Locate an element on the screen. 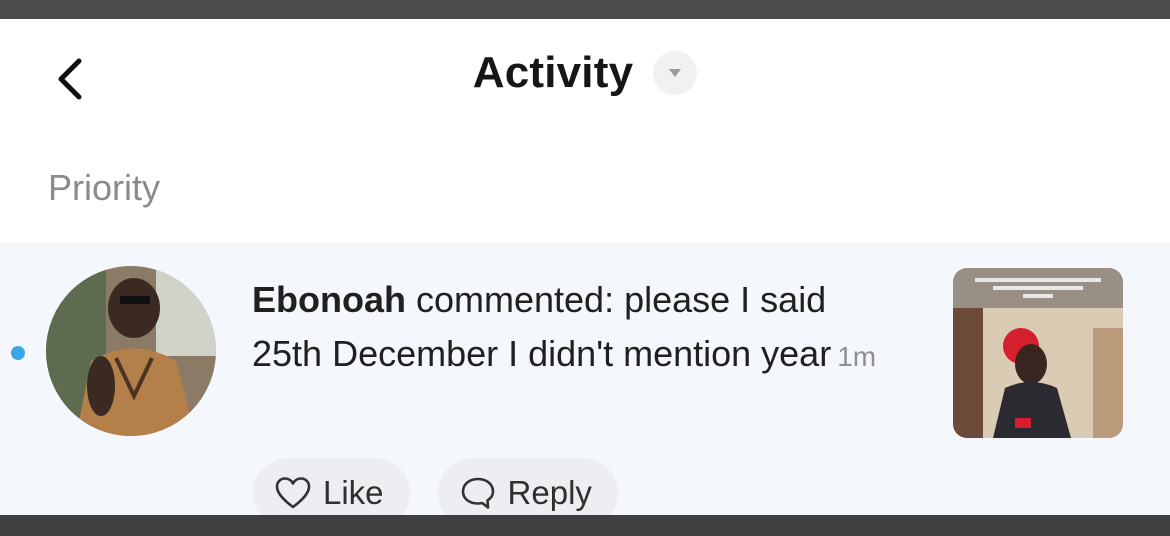  reply-label: Reply is located at coordinates (549, 492).